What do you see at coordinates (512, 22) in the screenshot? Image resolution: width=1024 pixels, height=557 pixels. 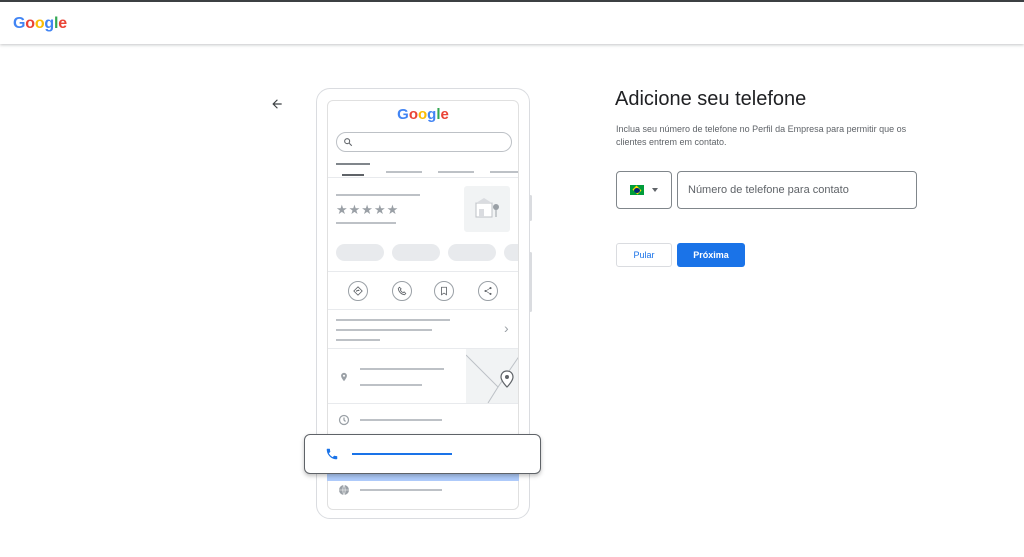 I see `top-bar: Google` at bounding box center [512, 22].